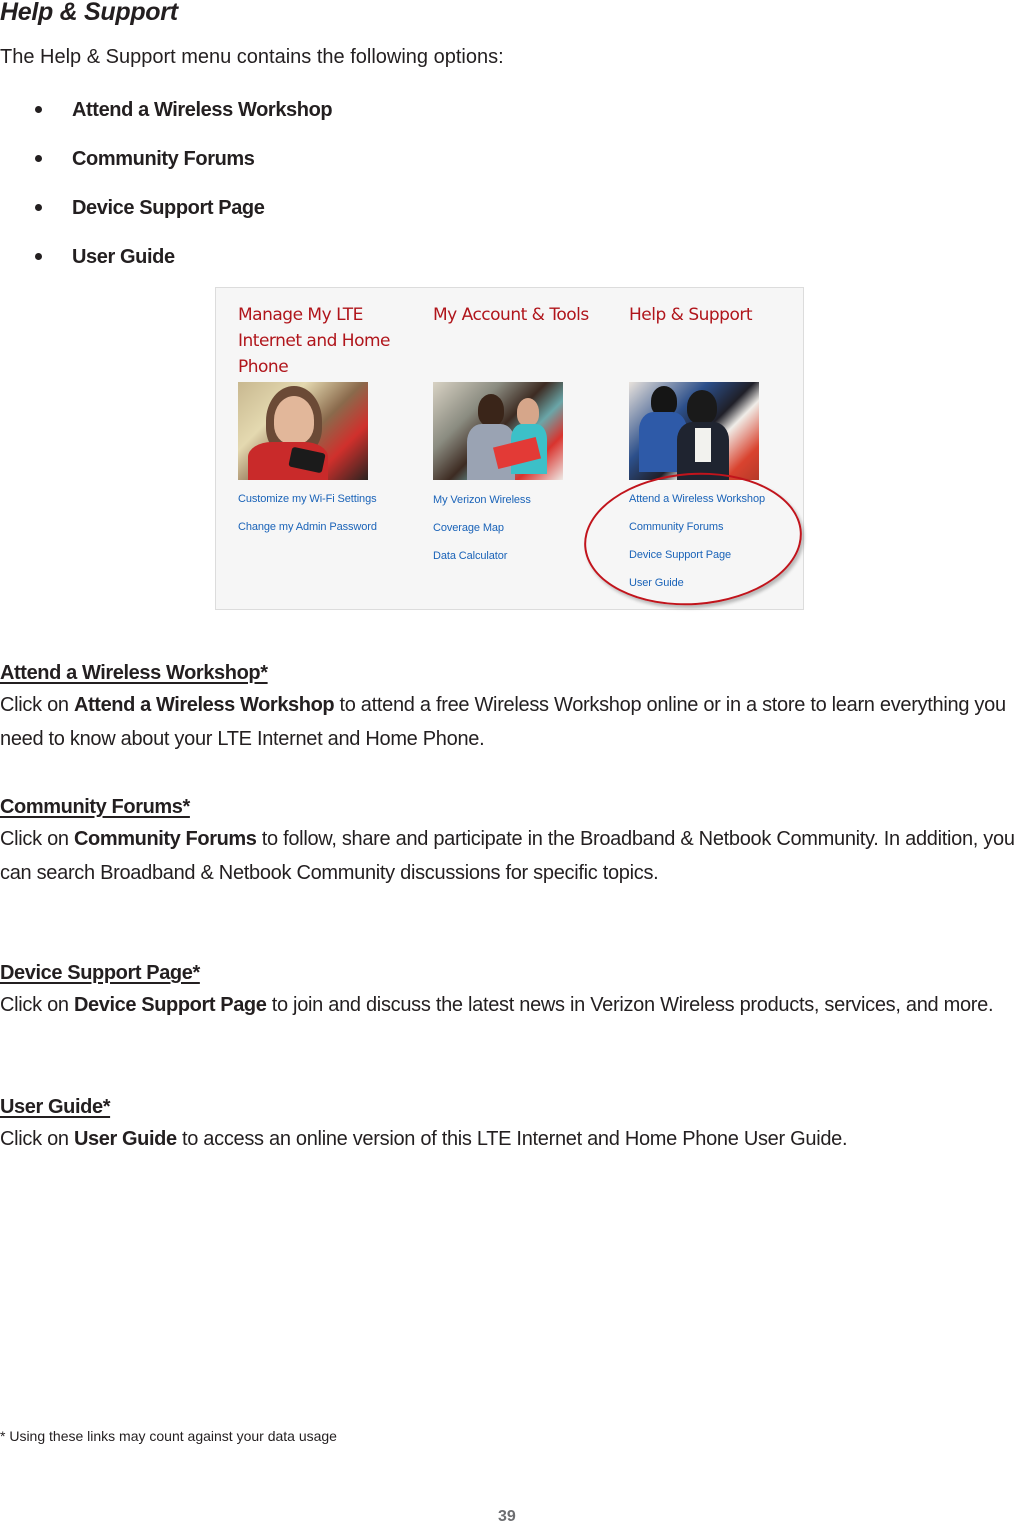 This screenshot has height=1527, width=1022. I want to click on menu-option-name: Community Forums, so click(165, 839).